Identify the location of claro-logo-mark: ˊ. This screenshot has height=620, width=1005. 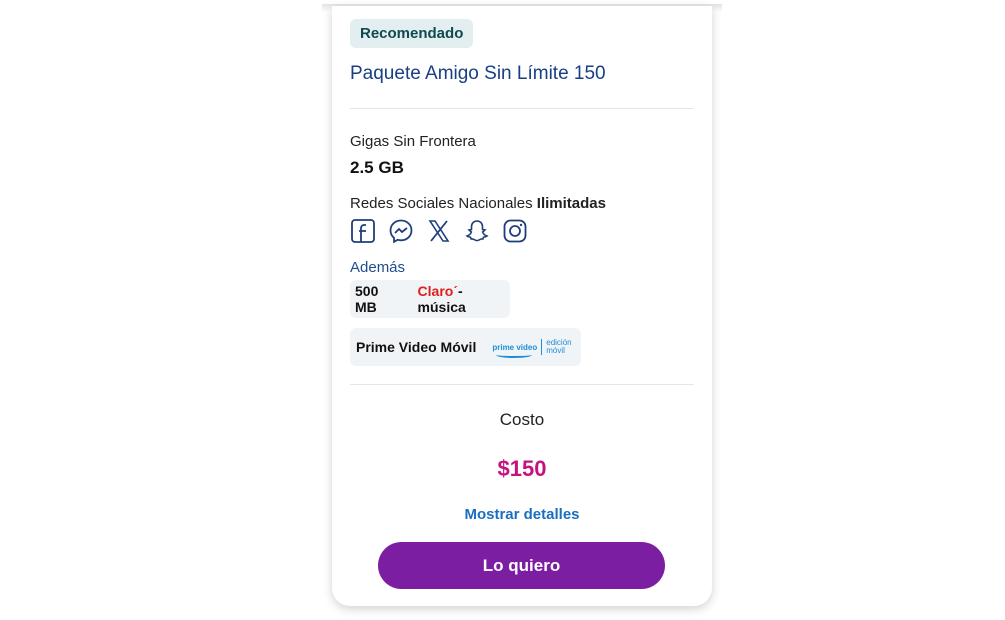
(456, 291).